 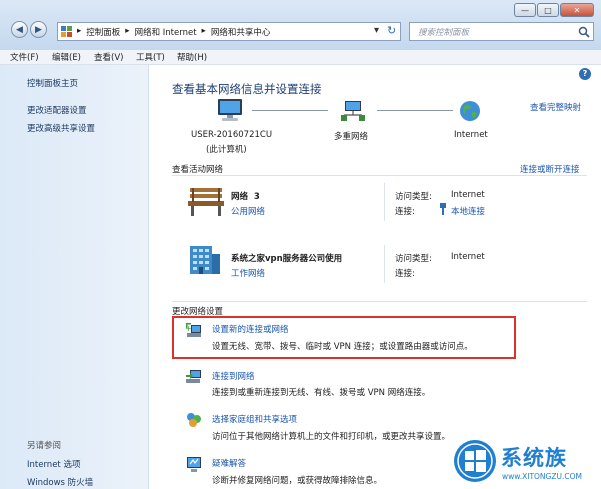 What do you see at coordinates (550, 169) in the screenshot?
I see `connect-disconnect-link: 连接或断开连接` at bounding box center [550, 169].